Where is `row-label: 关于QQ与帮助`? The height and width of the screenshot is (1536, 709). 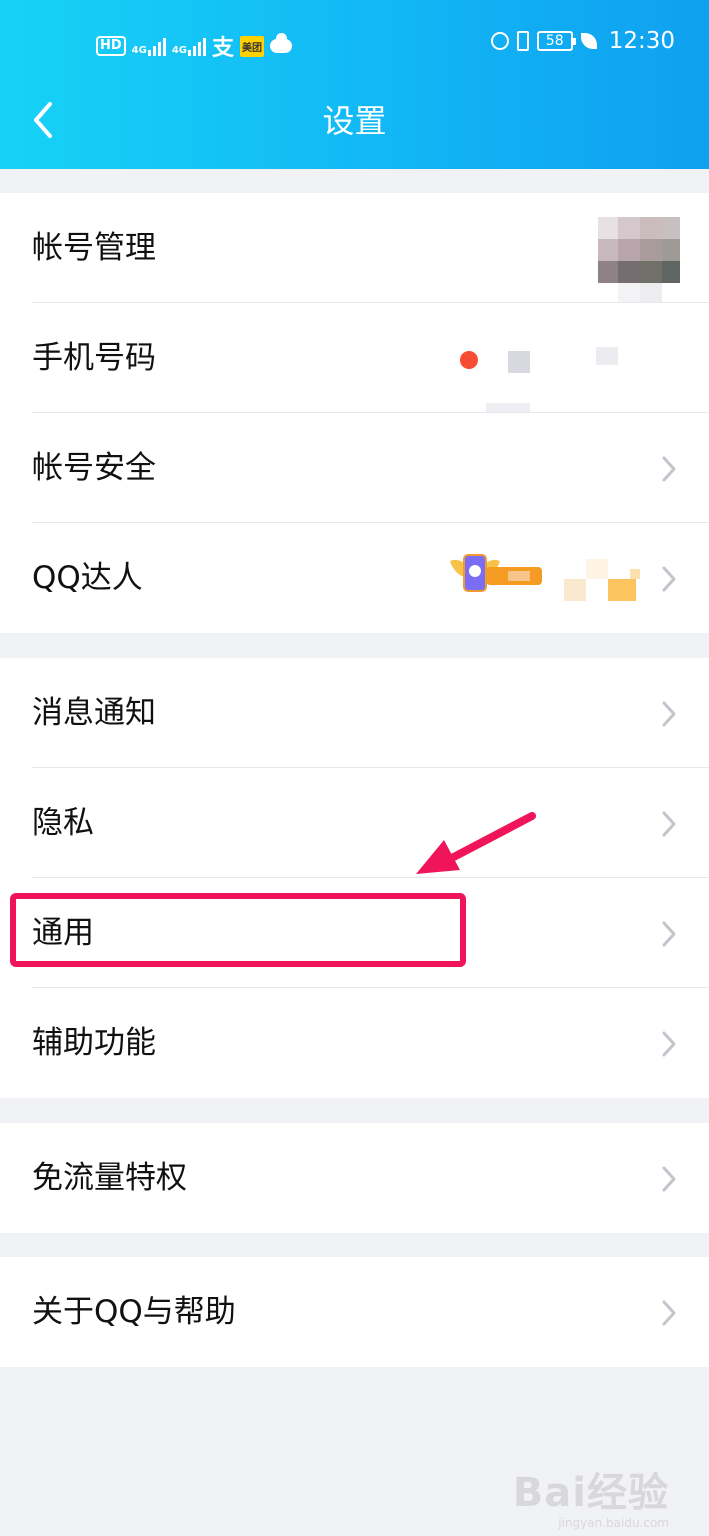
row-label: 关于QQ与帮助 is located at coordinates (134, 1312).